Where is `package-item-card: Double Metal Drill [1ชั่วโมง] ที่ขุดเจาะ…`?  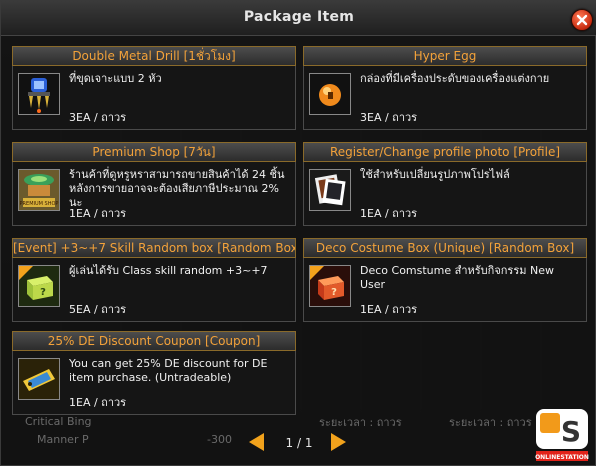 package-item-card: Double Metal Drill [1ชั่วโมง] ที่ขุดเจาะ… is located at coordinates (154, 88).